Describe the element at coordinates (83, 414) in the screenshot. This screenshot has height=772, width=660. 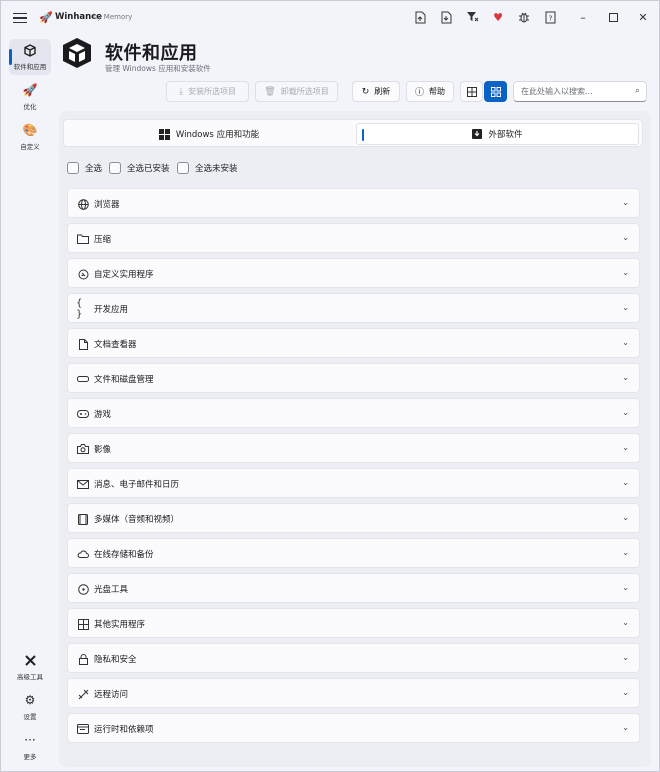
I see `gamepad-icon` at that location.